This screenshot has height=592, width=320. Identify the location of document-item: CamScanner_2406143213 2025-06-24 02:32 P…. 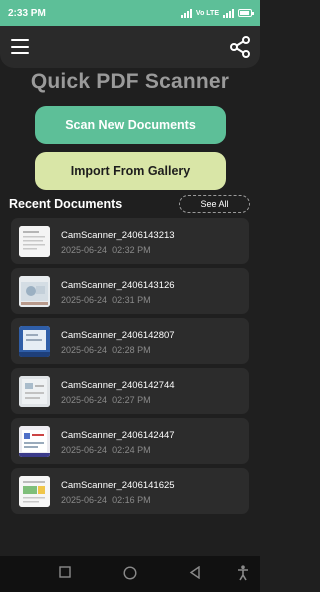
(130, 241).